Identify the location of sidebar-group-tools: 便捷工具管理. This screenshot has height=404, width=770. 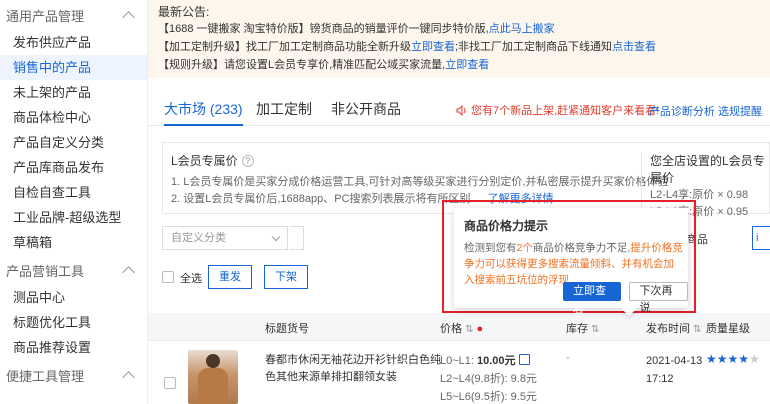
(73, 375).